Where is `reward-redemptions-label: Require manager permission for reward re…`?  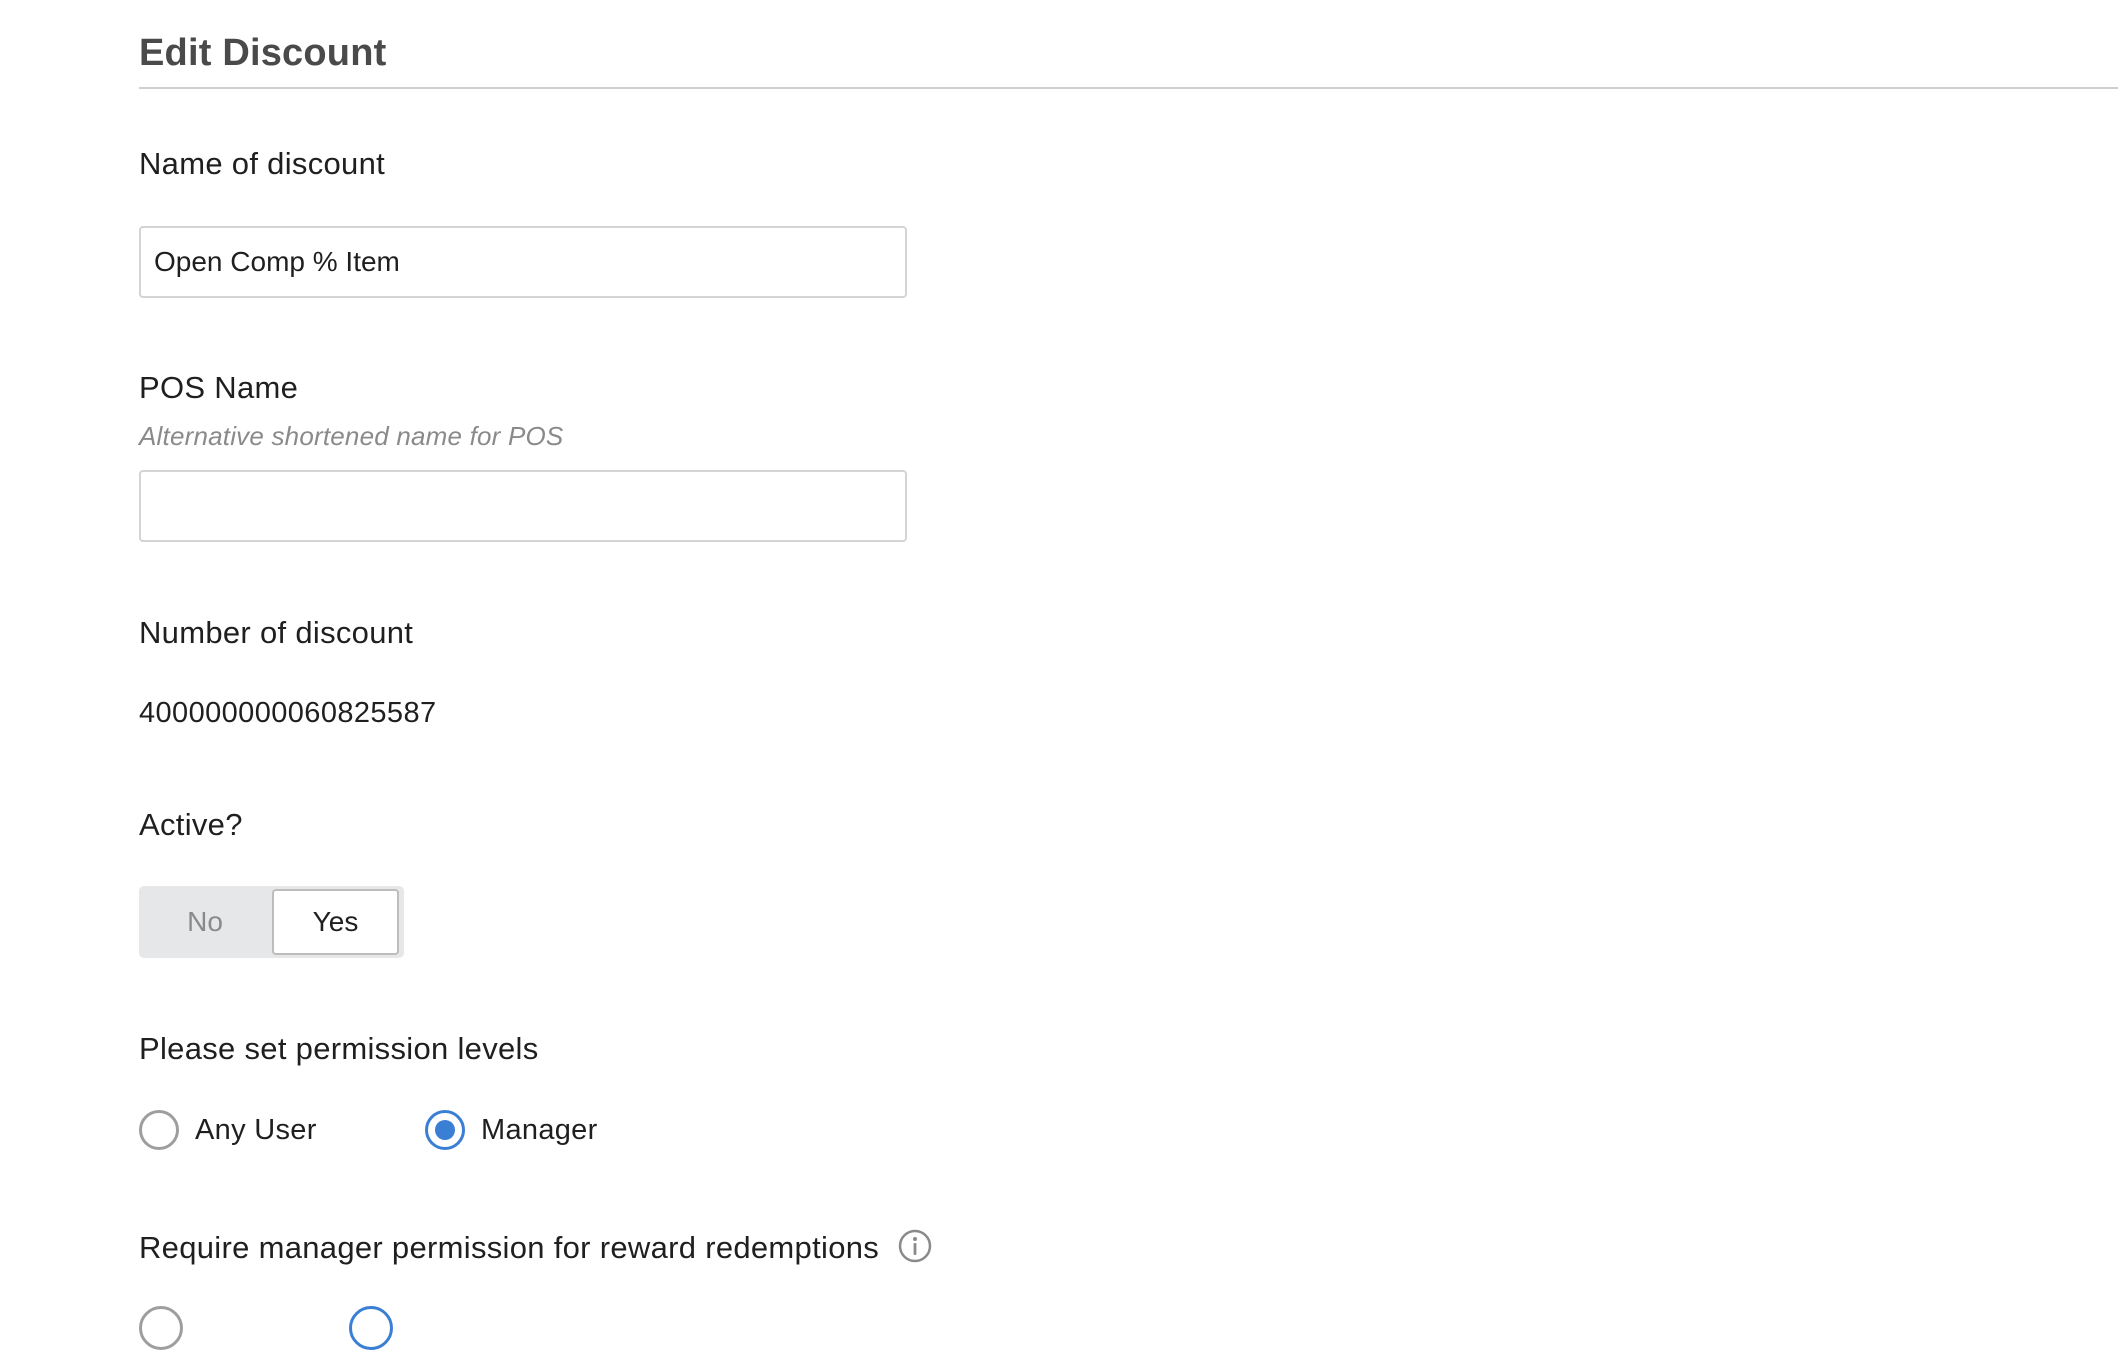
reward-redemptions-label: Require manager permission for reward re… is located at coordinates (535, 1248).